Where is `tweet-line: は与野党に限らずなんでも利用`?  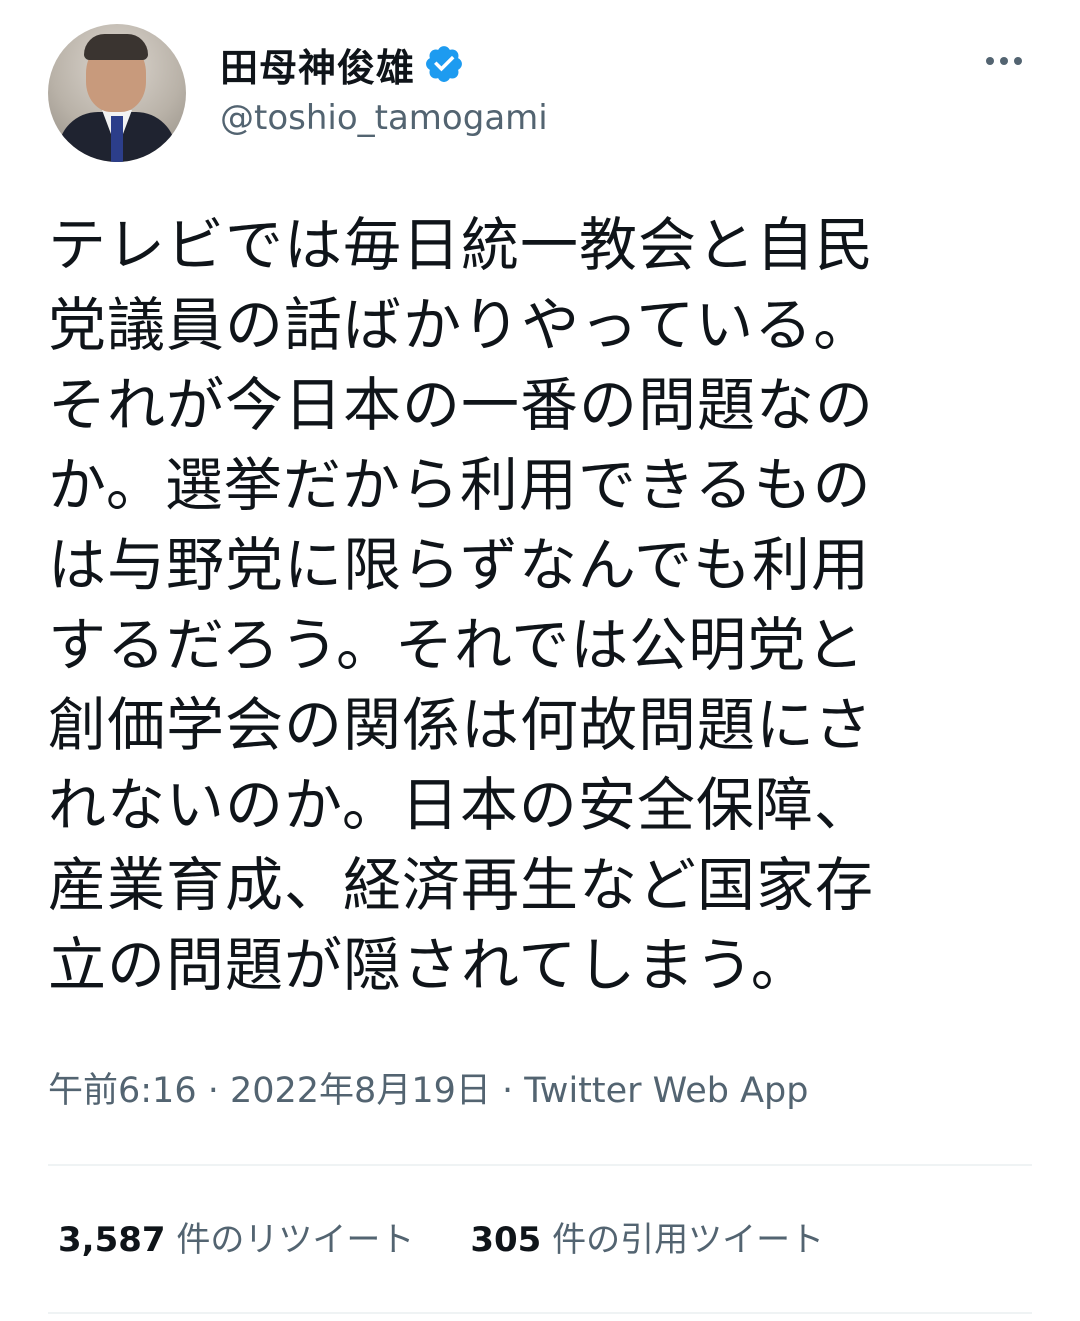 tweet-line: は与野党に限らずなんでも利用 is located at coordinates (459, 565).